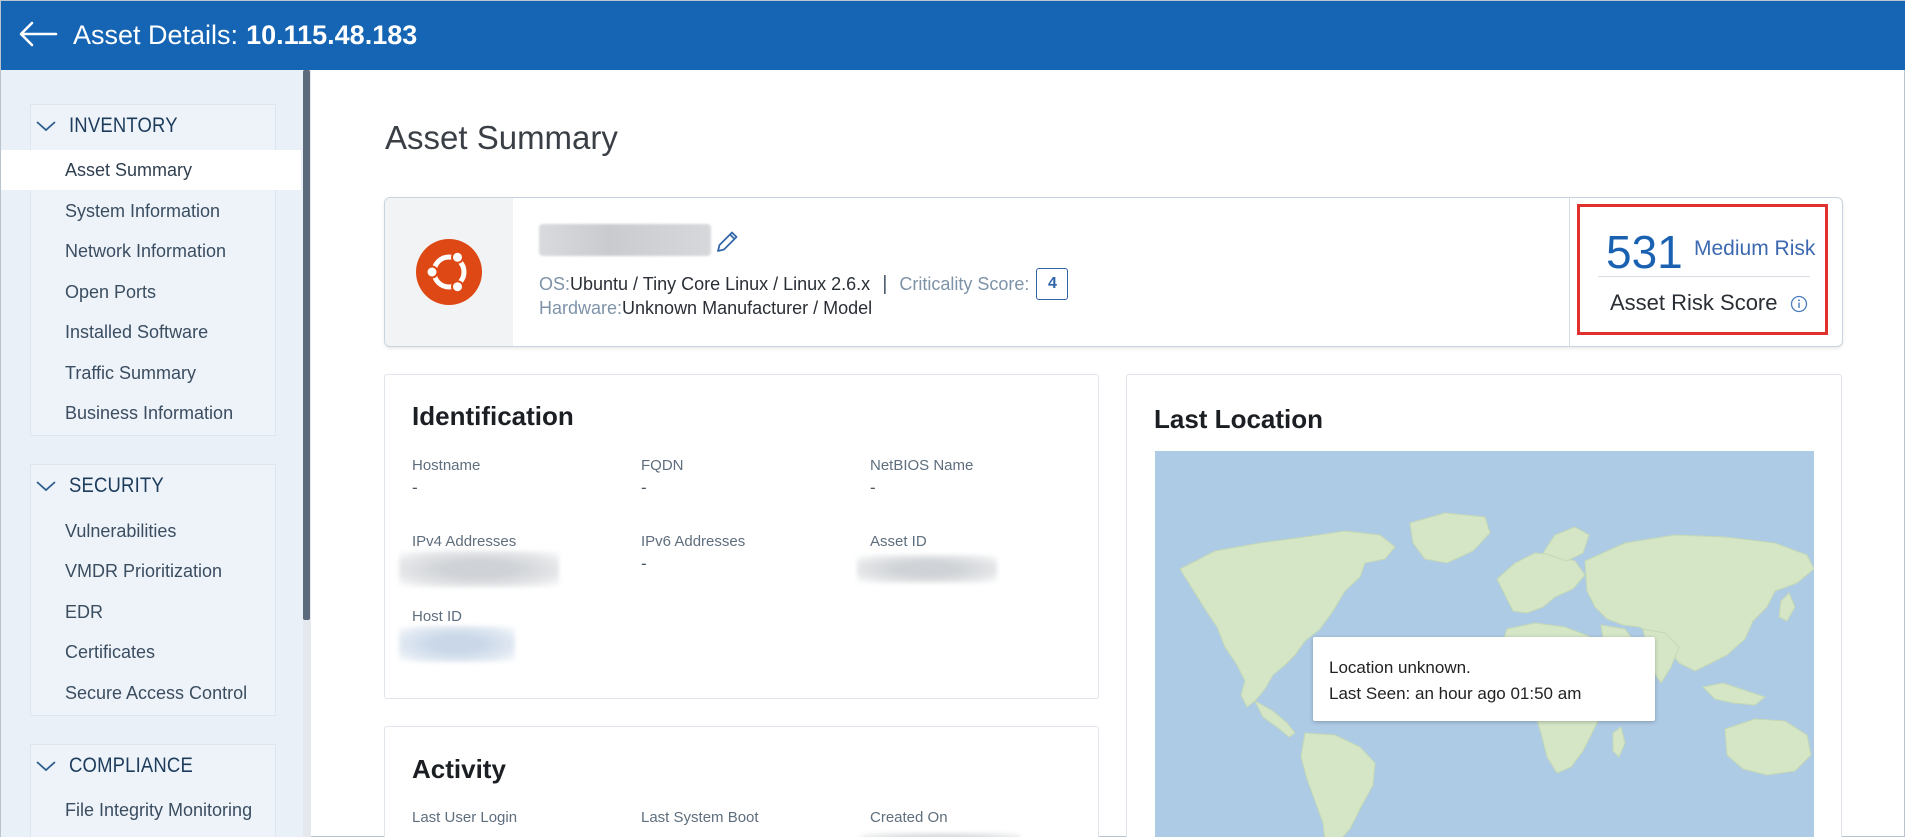  Describe the element at coordinates (151, 693) in the screenshot. I see `sidebar-item-secure-access-control: Secure Access Control` at that location.